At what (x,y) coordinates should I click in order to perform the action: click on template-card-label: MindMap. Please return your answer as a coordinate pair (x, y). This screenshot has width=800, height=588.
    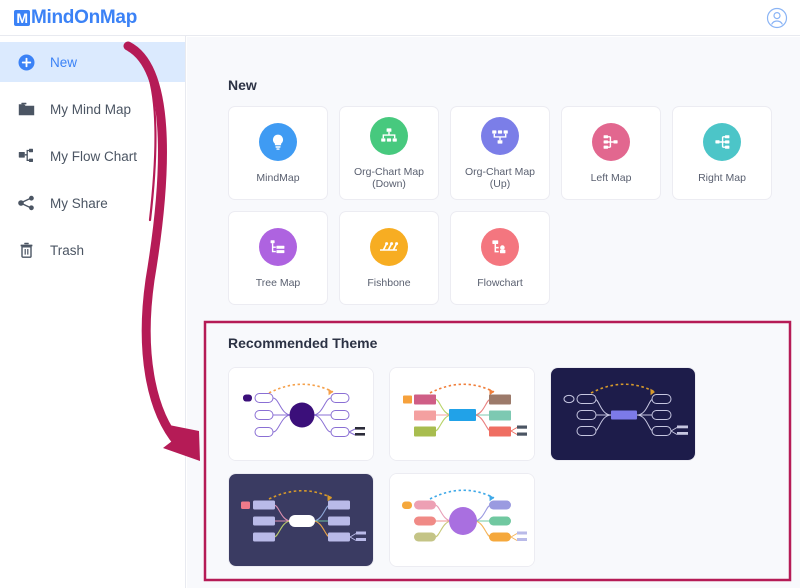
    Looking at the image, I should click on (278, 177).